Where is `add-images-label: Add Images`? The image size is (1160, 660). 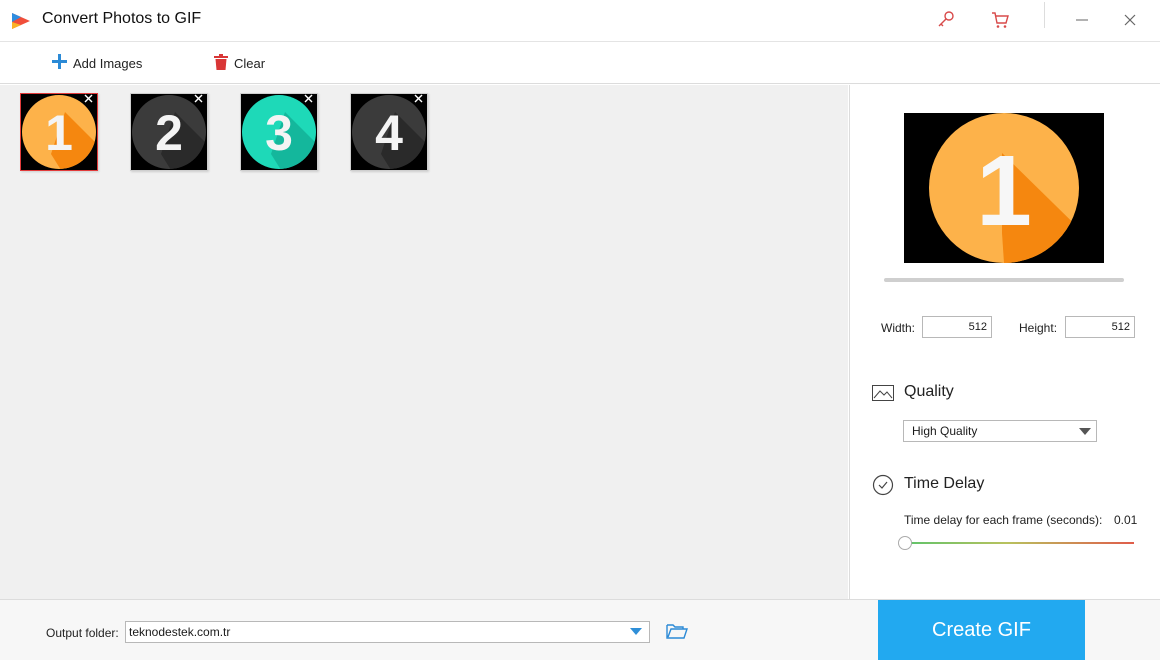 add-images-label: Add Images is located at coordinates (108, 63).